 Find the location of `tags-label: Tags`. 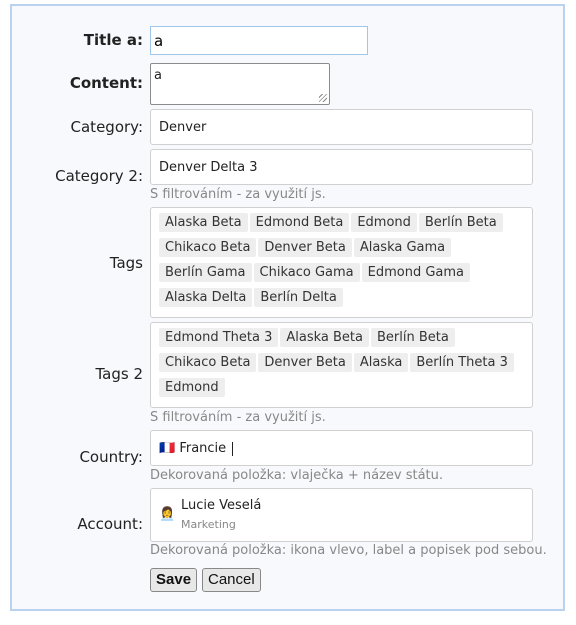

tags-label: Tags is located at coordinates (126, 263).